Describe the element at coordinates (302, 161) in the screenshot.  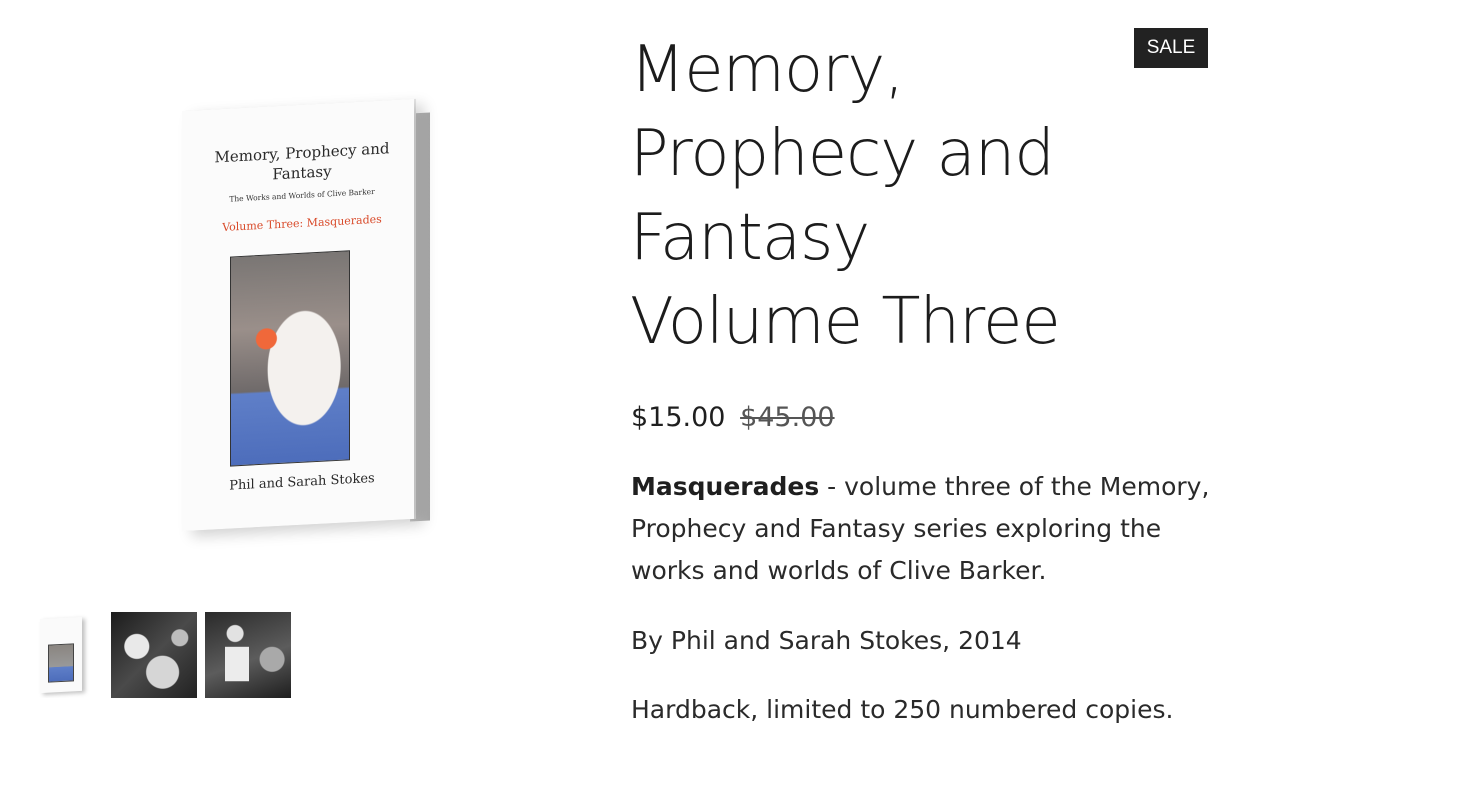
I see `cover-title: Memory, Prophecy and Fantasy` at that location.